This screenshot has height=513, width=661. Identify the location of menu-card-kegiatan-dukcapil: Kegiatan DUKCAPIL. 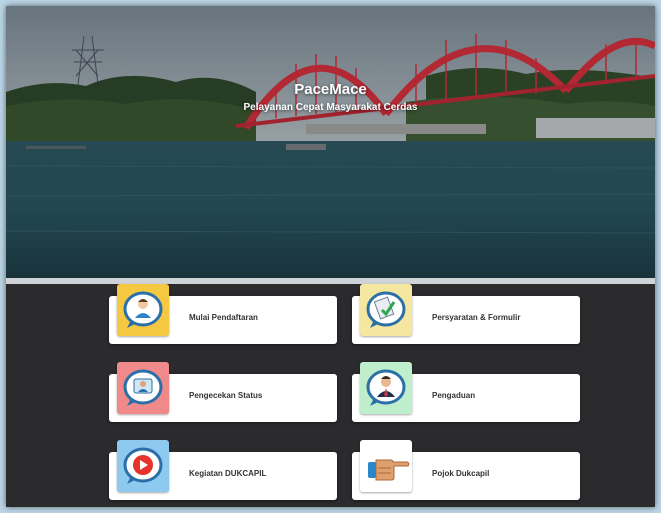
(223, 470).